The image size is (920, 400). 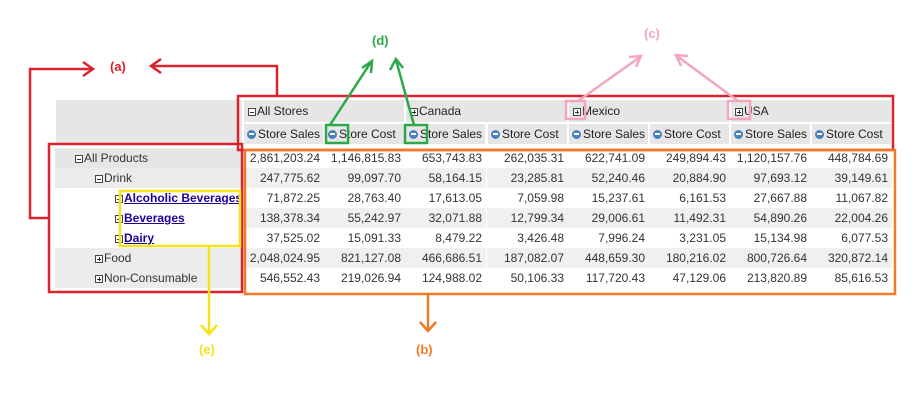 What do you see at coordinates (424, 349) in the screenshot?
I see `label-b: (b)` at bounding box center [424, 349].